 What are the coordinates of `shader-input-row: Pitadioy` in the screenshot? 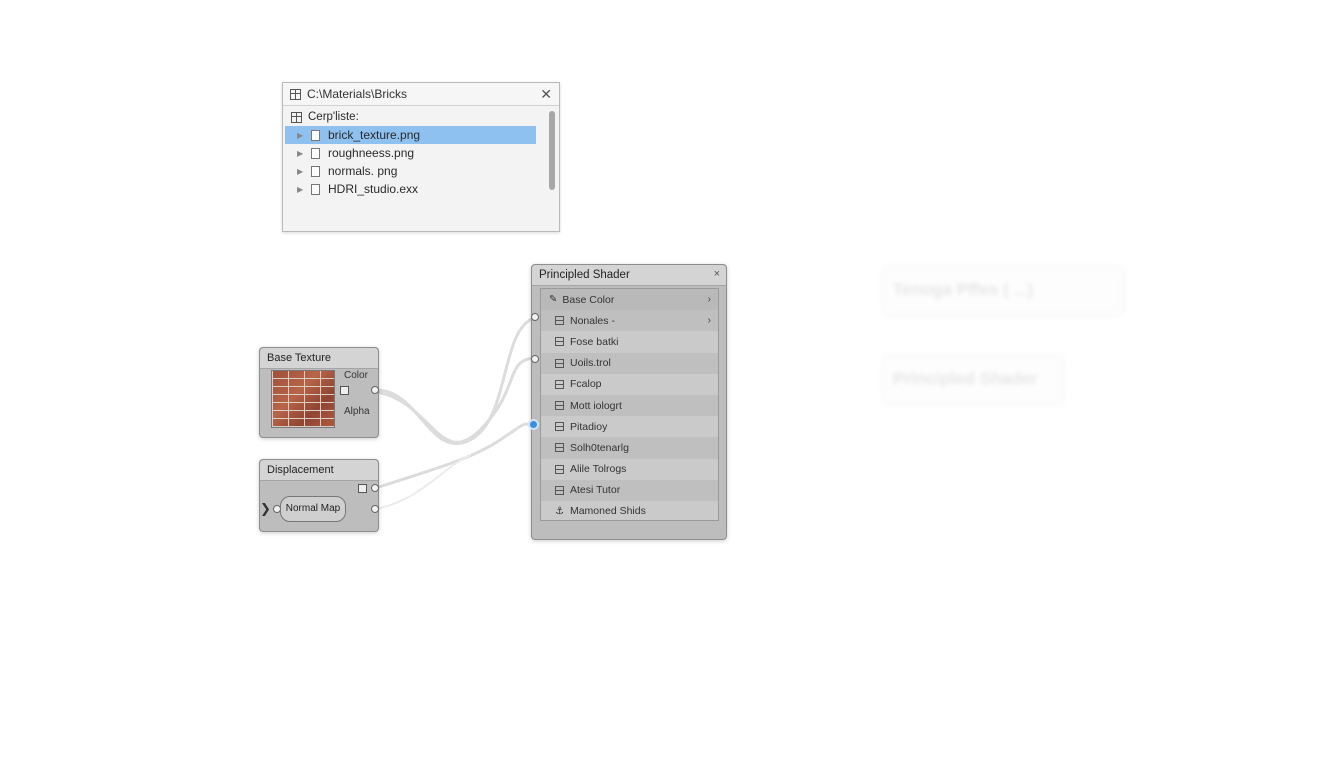 It's located at (629, 426).